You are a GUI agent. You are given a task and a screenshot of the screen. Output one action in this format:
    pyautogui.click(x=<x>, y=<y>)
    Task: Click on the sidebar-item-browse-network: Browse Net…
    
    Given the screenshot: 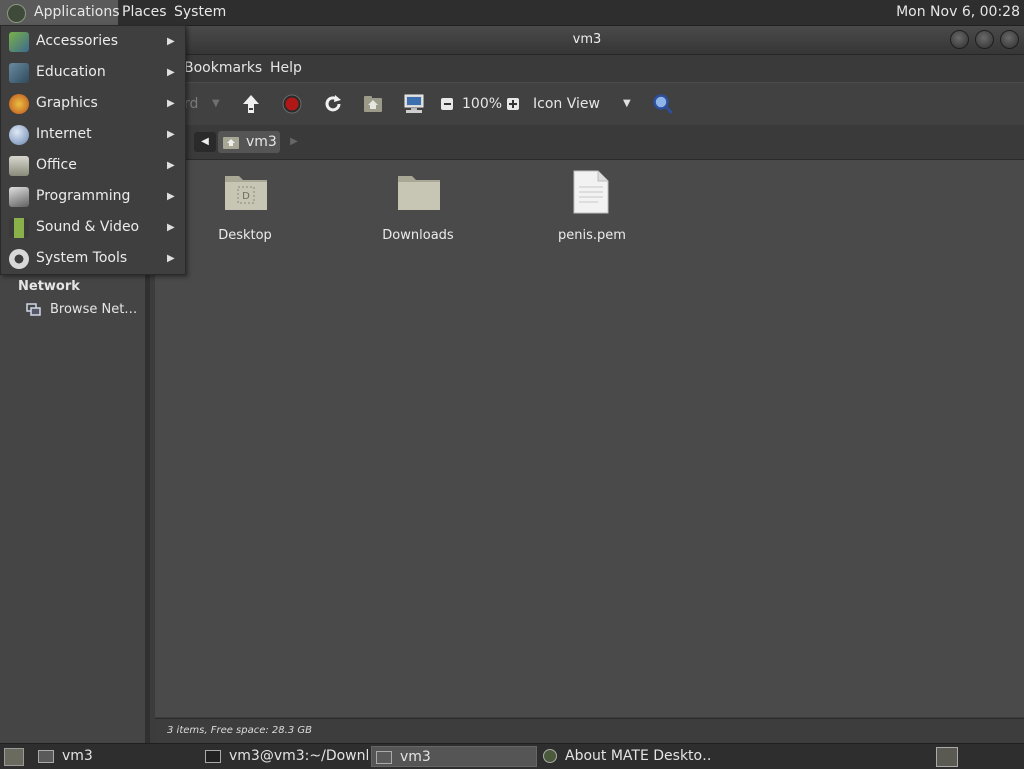 What is the action you would take?
    pyautogui.click(x=85, y=310)
    